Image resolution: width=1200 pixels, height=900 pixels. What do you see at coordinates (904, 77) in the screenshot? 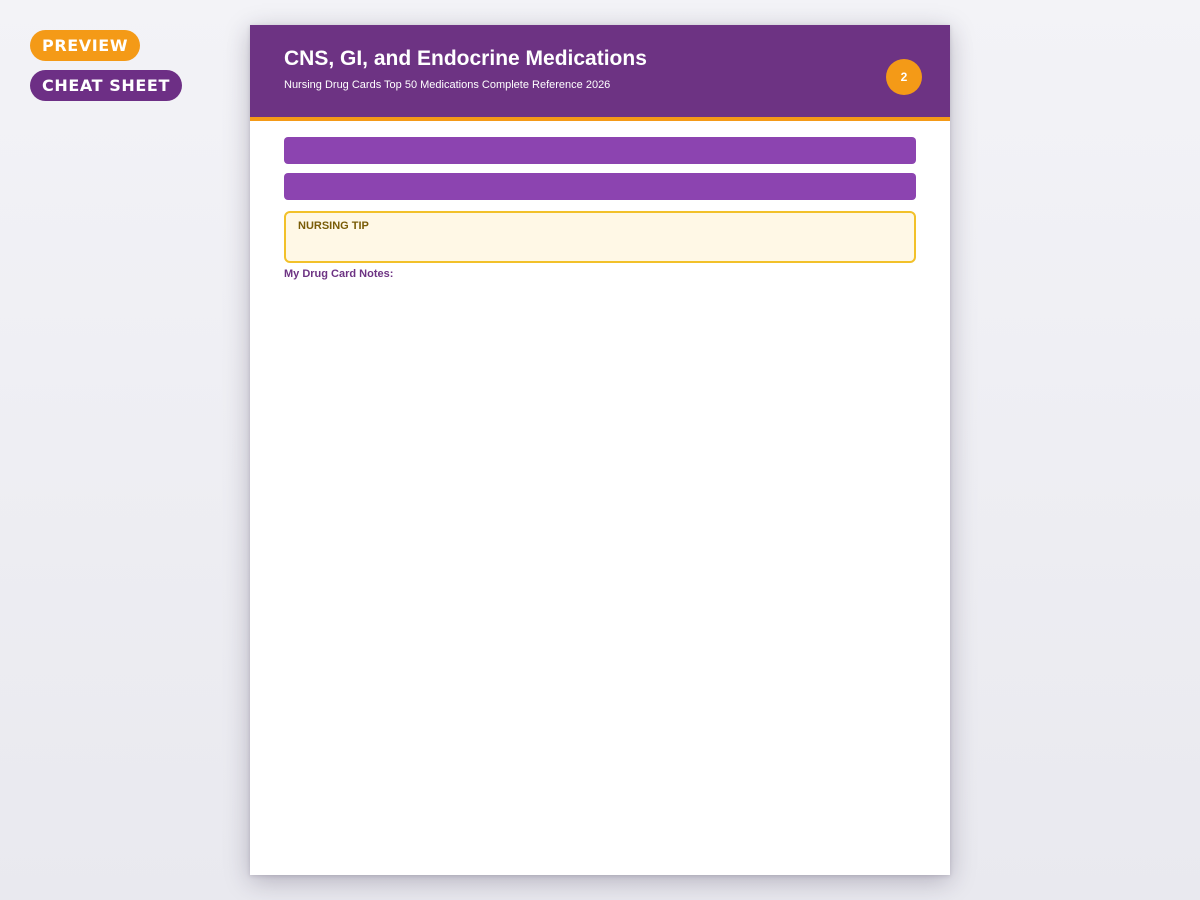
I see `page-number-badge: 2` at bounding box center [904, 77].